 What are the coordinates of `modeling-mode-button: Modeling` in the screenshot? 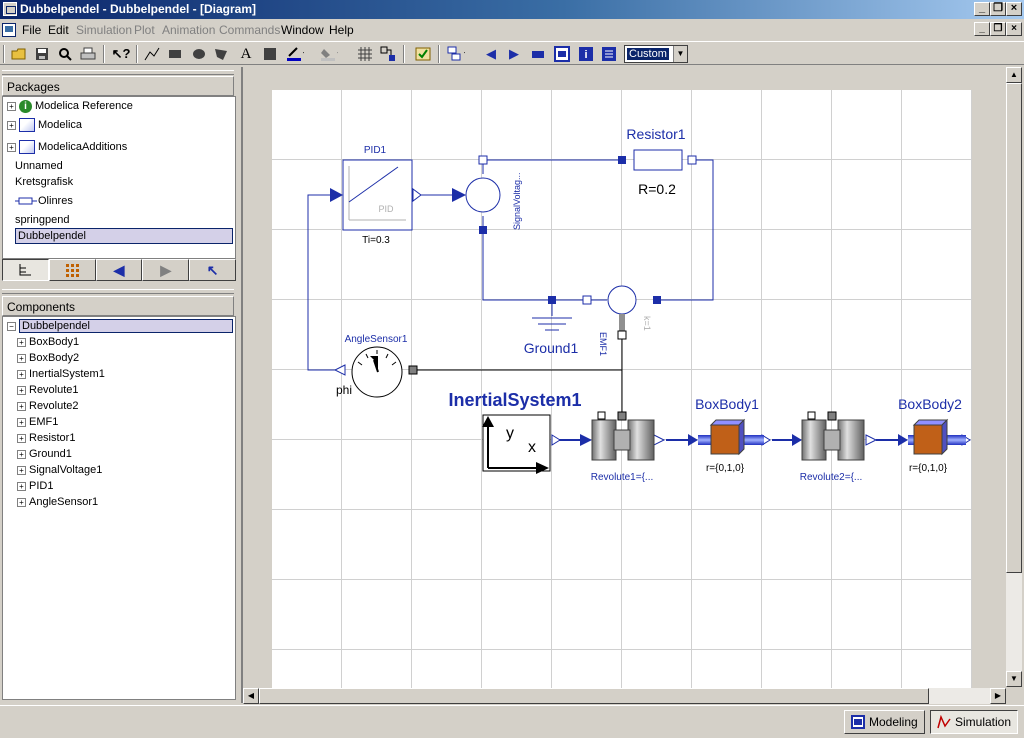 It's located at (884, 722).